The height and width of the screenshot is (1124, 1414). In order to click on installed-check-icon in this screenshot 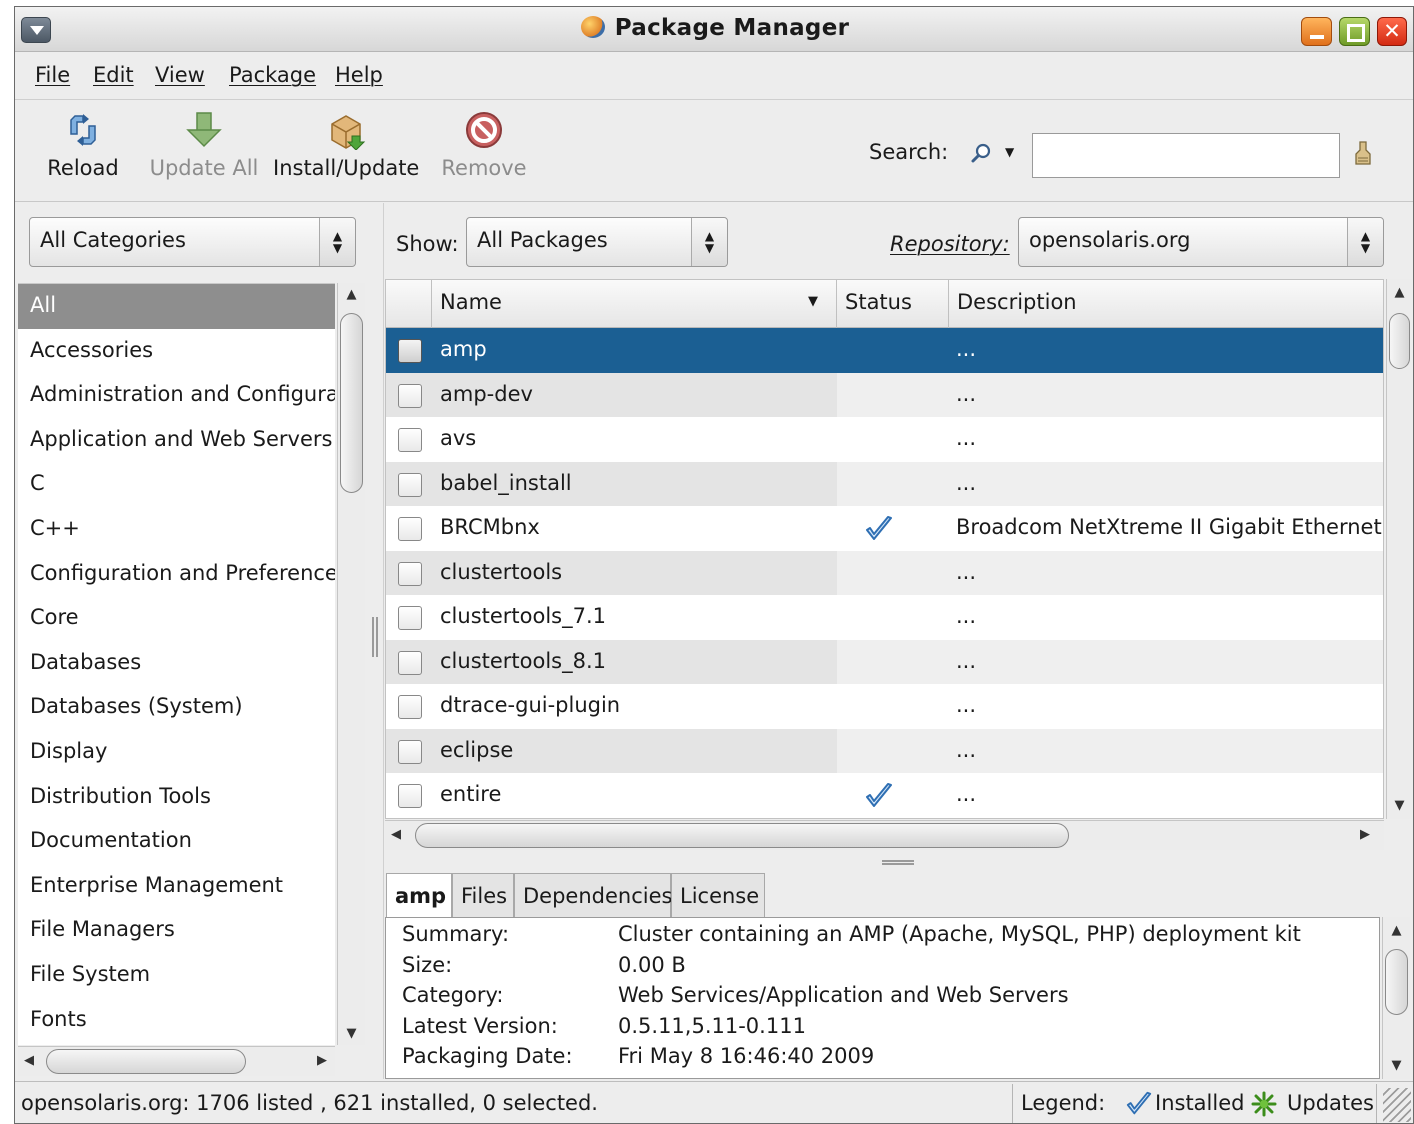, I will do `click(1139, 1103)`.